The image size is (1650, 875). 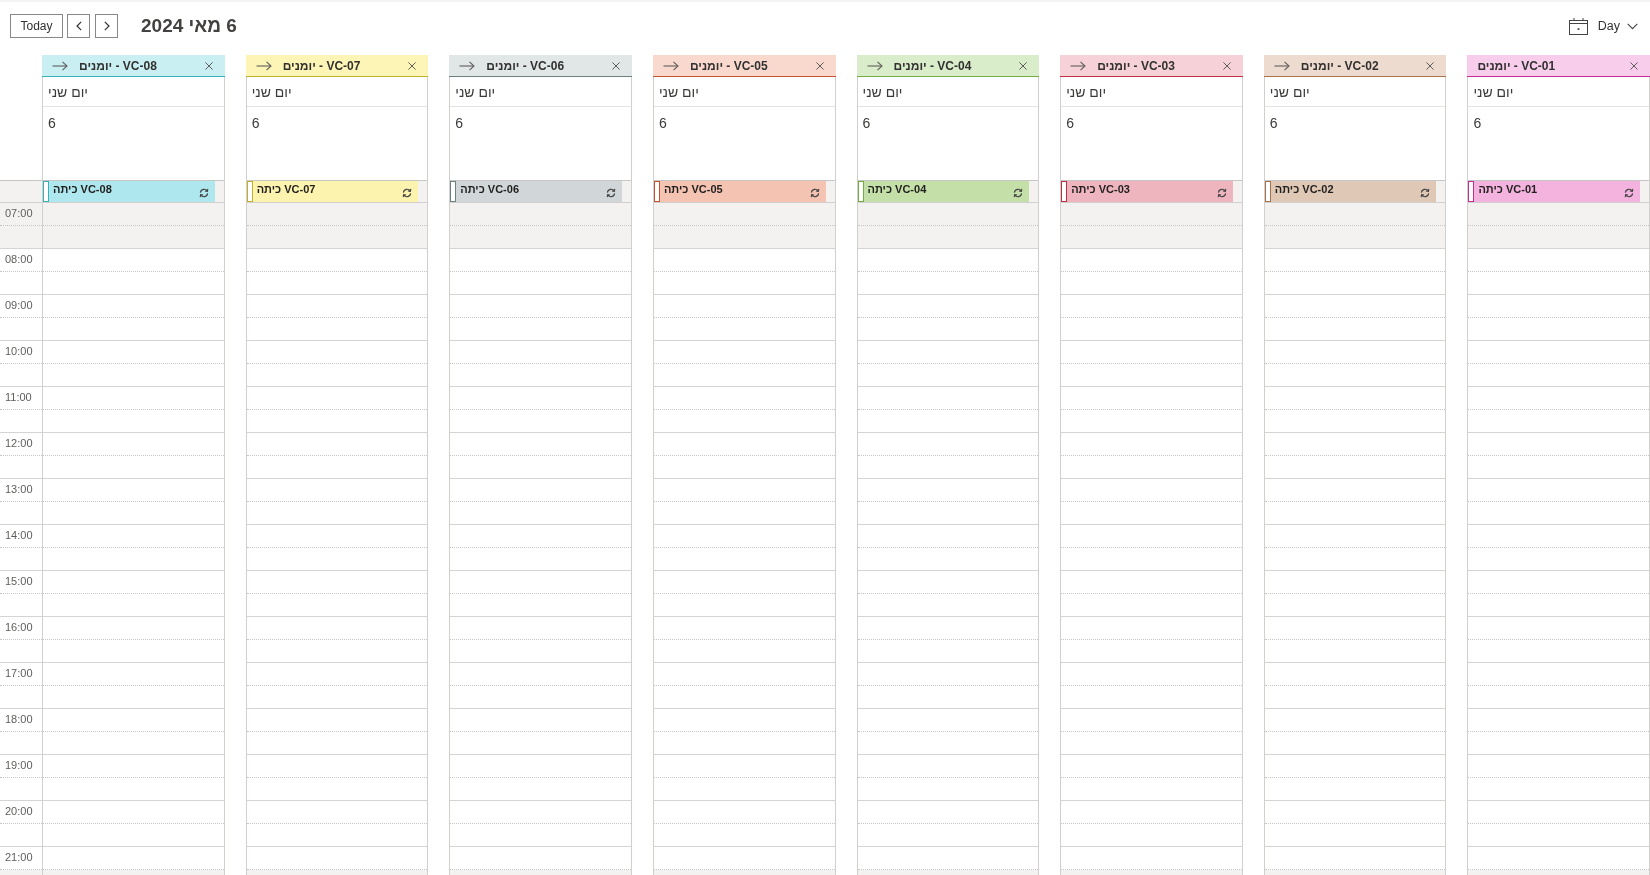 I want to click on time-label: 17:00, so click(x=19, y=673).